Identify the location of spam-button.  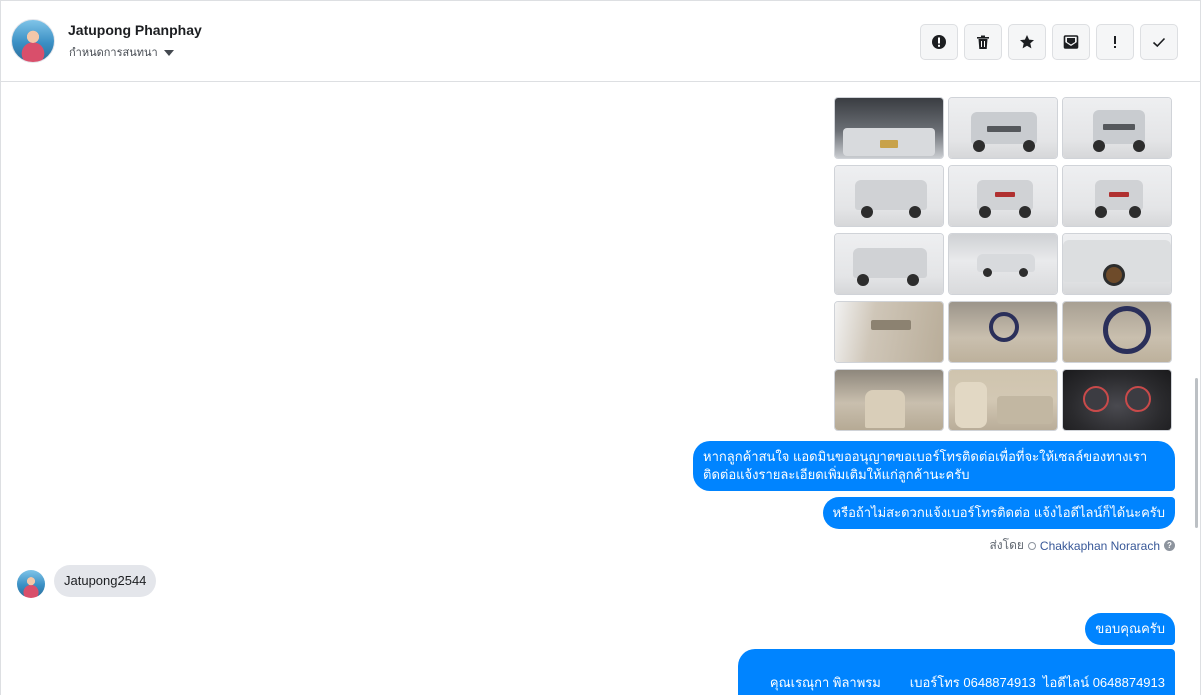
(939, 42).